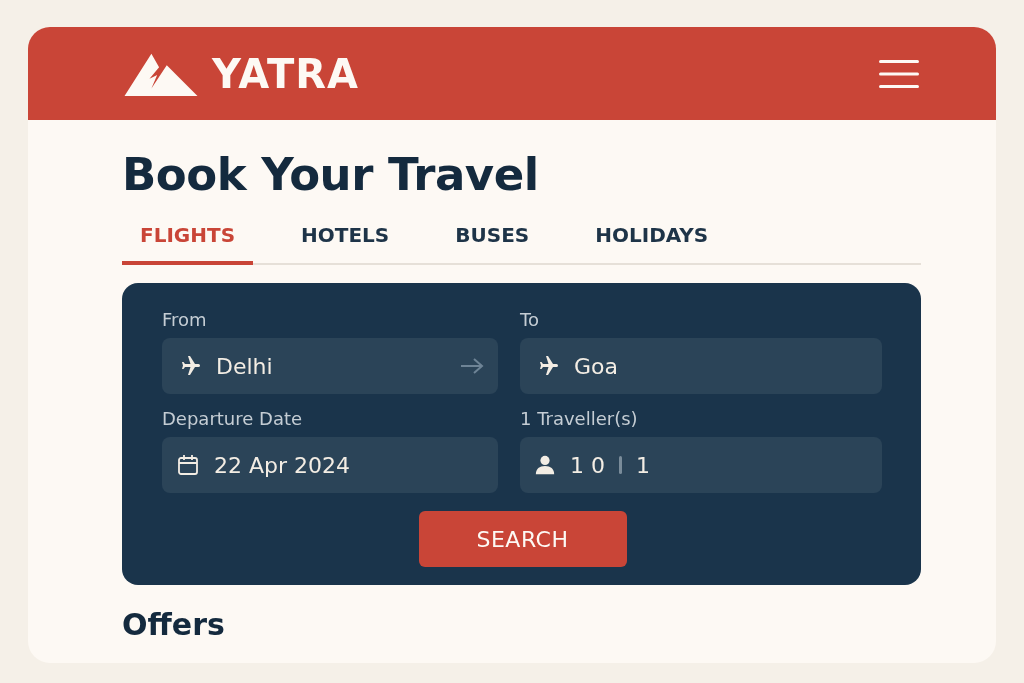 Image resolution: width=1024 pixels, height=683 pixels. What do you see at coordinates (286, 73) in the screenshot?
I see `brand-name: YATRA` at bounding box center [286, 73].